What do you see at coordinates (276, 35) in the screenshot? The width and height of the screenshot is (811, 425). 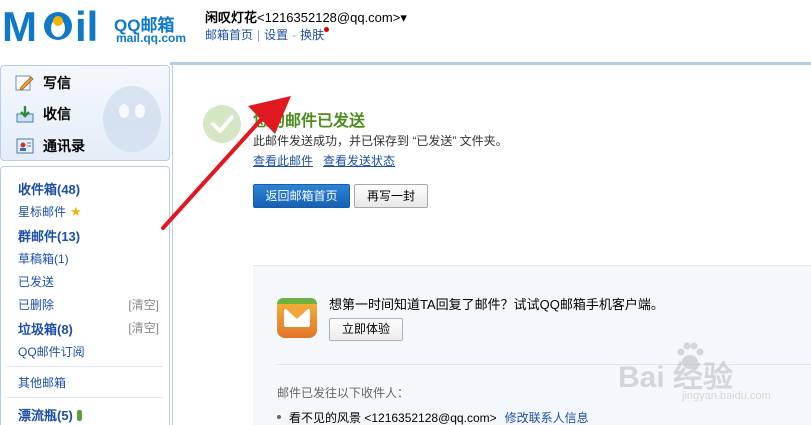 I see `link-settings: 设置` at bounding box center [276, 35].